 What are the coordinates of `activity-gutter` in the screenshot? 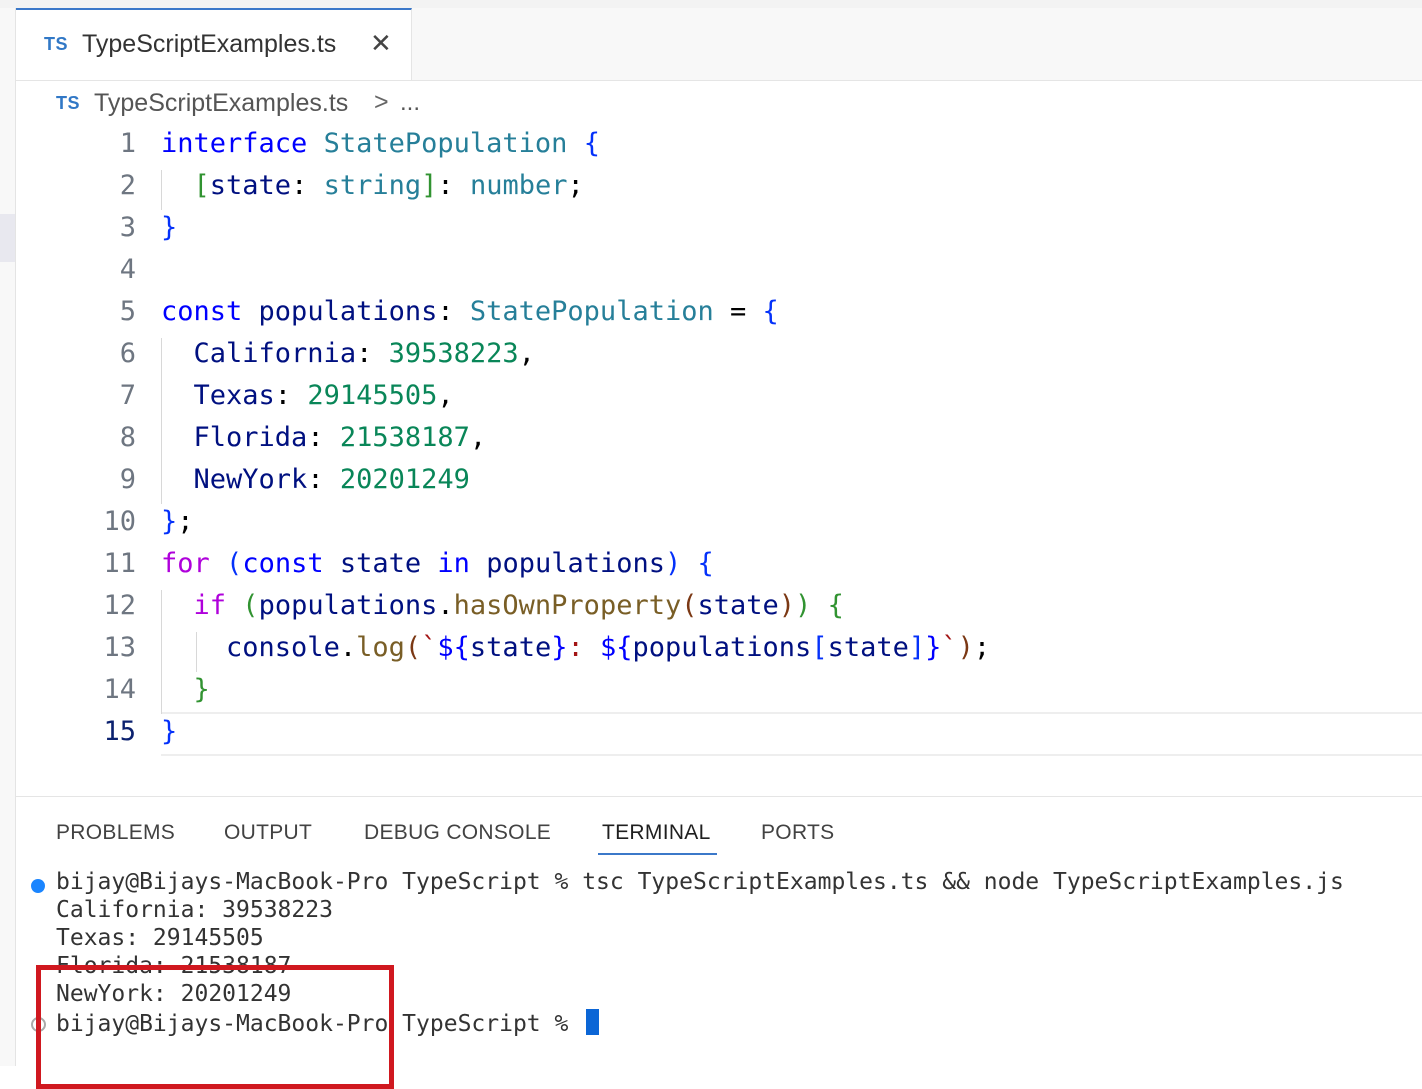 It's located at (8, 537).